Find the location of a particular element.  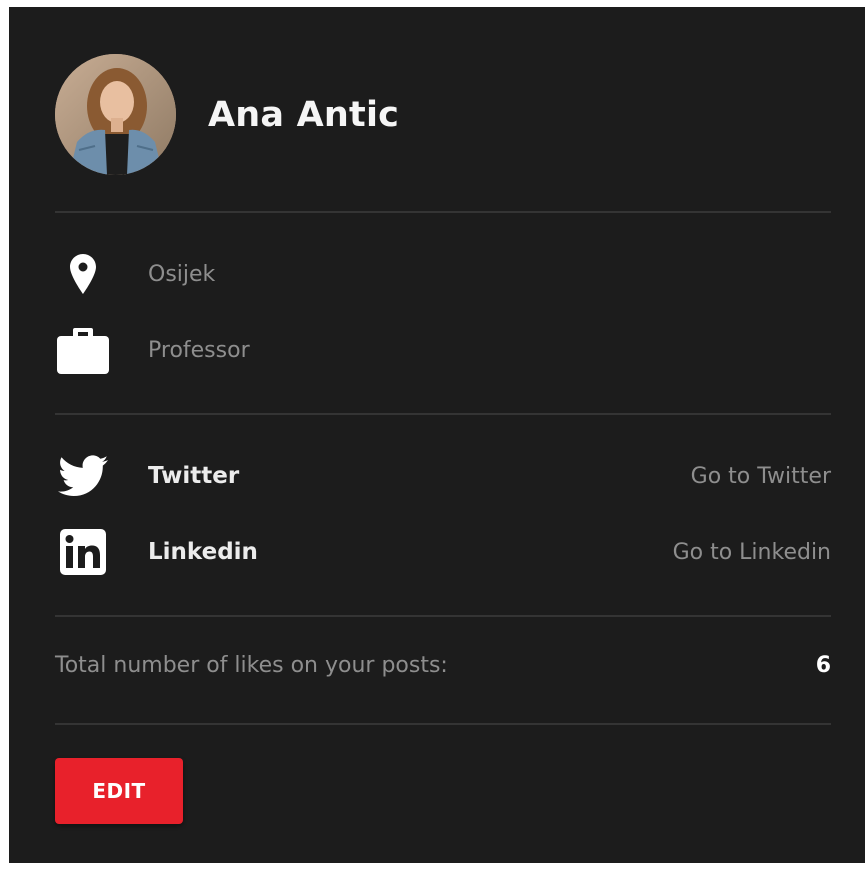

occupation-row: Professor is located at coordinates (443, 350).